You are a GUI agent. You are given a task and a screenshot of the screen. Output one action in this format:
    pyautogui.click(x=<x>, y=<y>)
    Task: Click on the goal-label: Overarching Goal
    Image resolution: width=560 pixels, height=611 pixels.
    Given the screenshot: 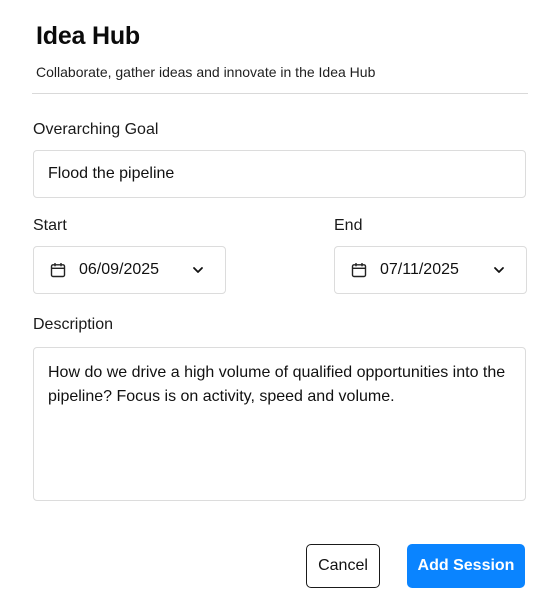 What is the action you would take?
    pyautogui.click(x=96, y=129)
    